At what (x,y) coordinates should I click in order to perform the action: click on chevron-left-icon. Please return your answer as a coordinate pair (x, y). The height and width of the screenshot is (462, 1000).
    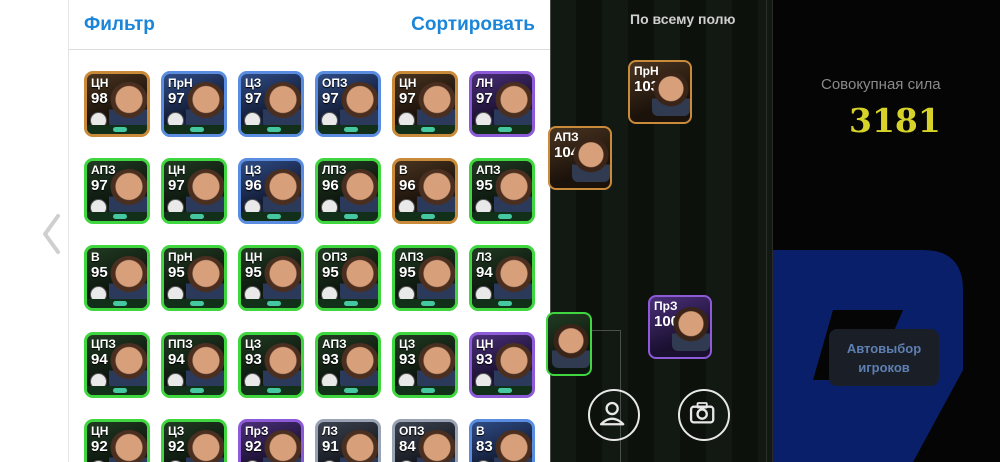
    Looking at the image, I should click on (51, 234).